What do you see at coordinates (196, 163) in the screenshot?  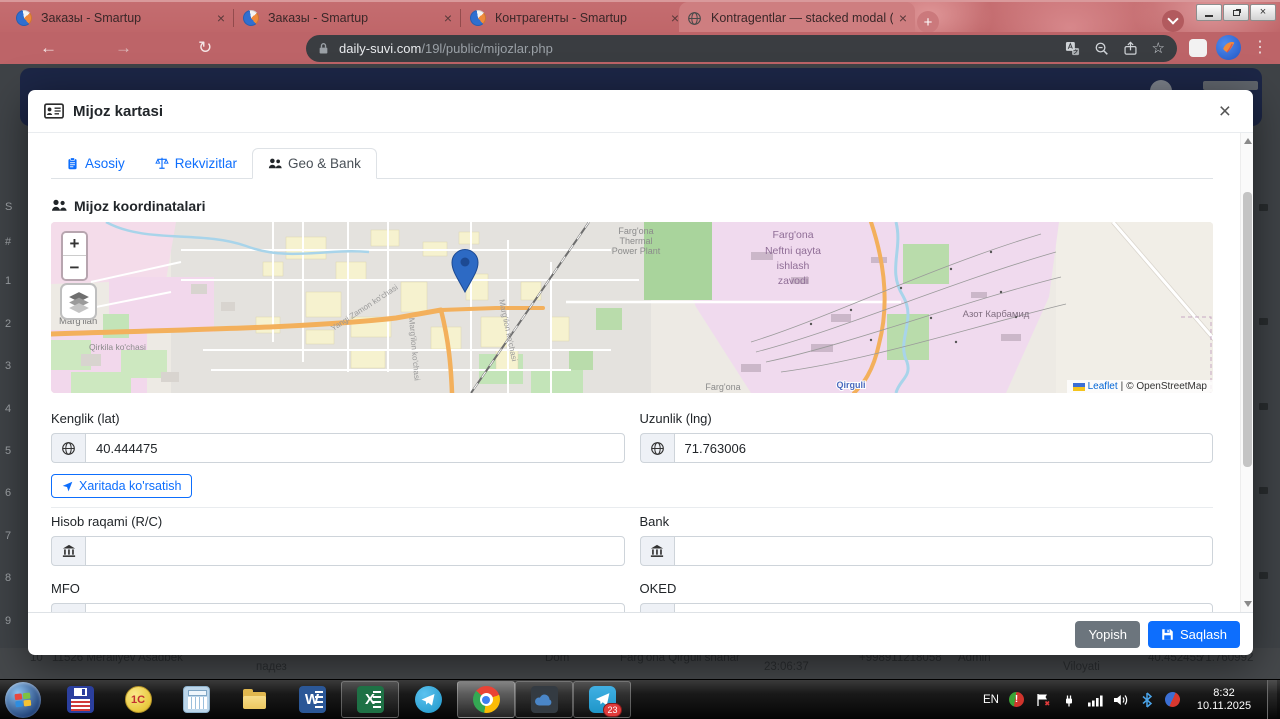 I see `tab-rekvizitlar: Rekvizitlar` at bounding box center [196, 163].